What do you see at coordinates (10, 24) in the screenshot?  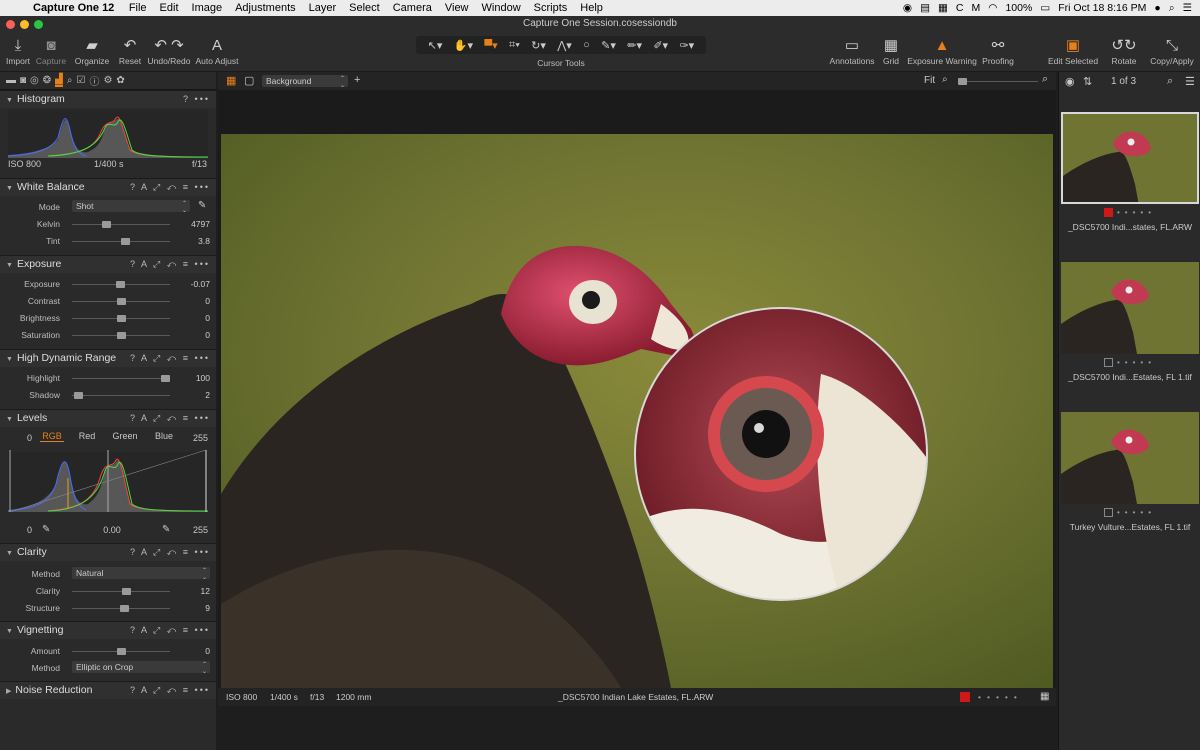 I see `close-window-button` at bounding box center [10, 24].